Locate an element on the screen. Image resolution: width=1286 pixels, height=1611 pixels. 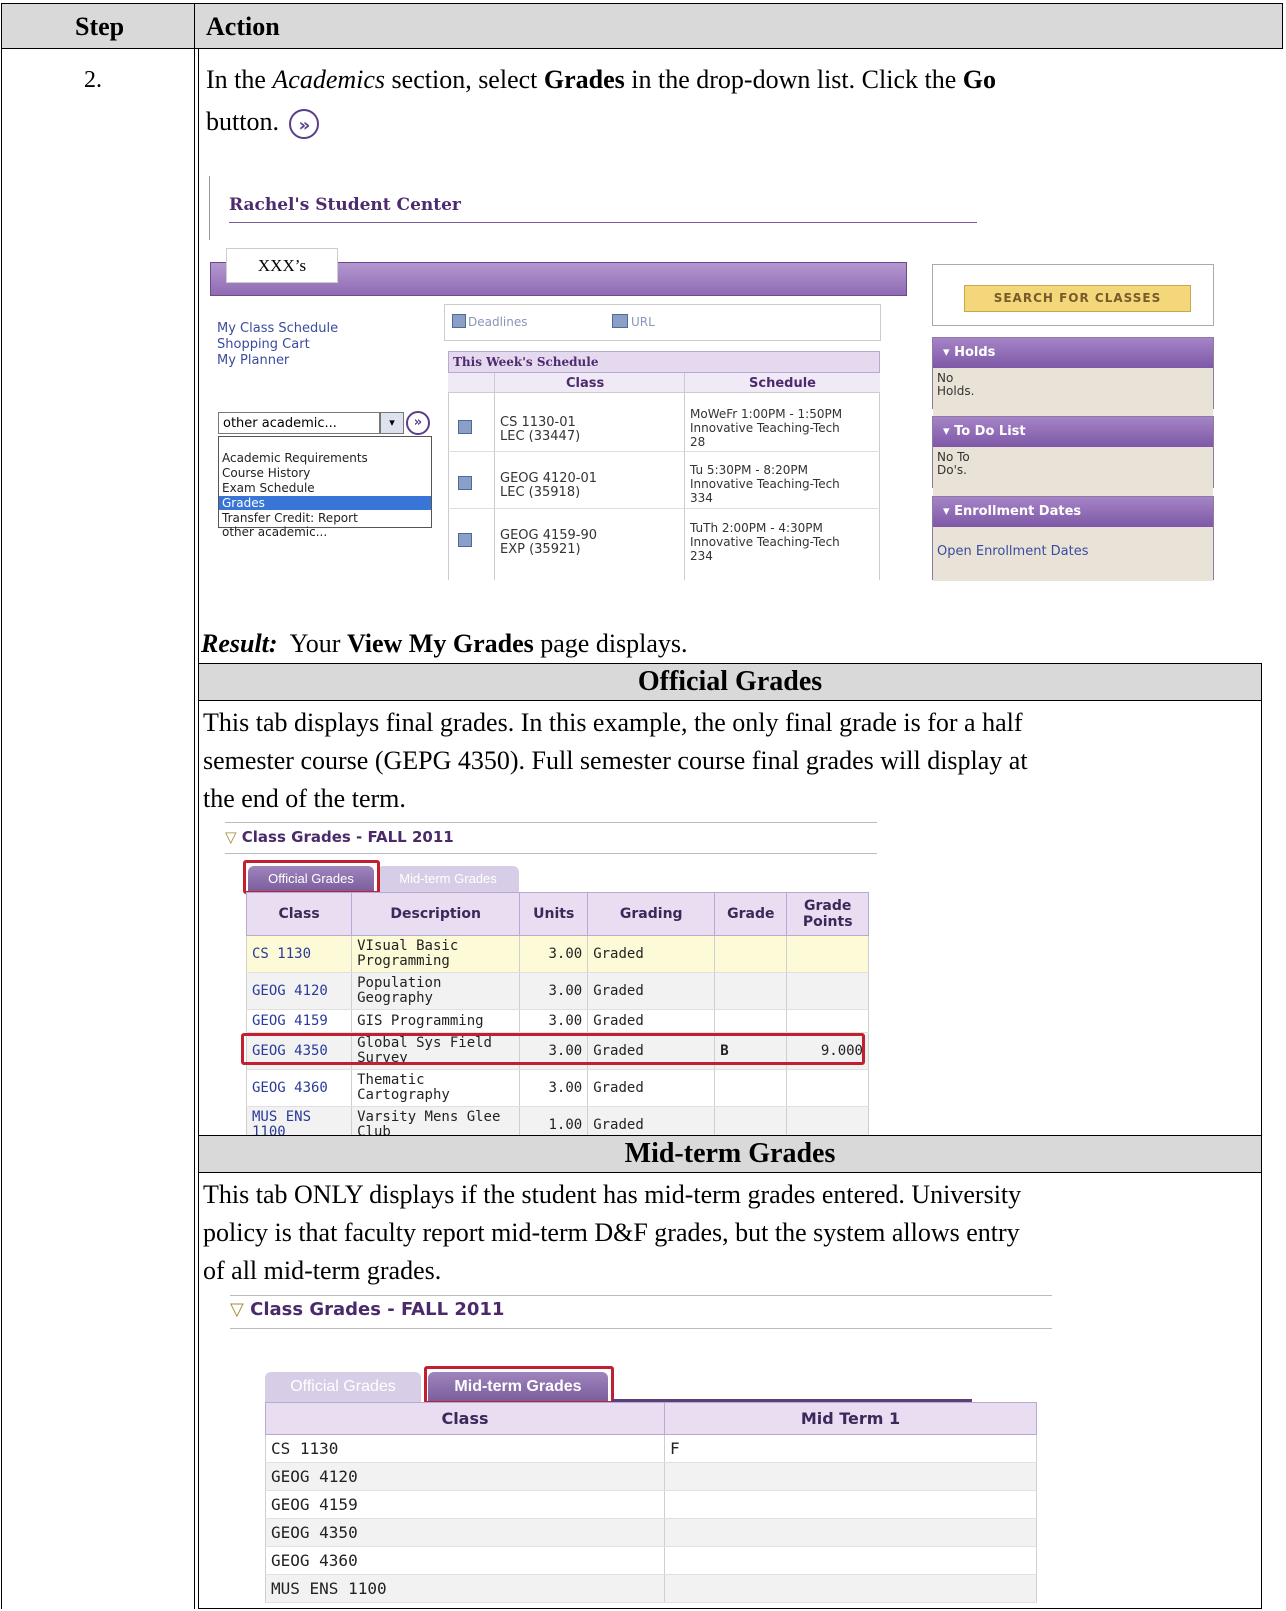
dropdown-option-grades: Grades is located at coordinates (325, 503).